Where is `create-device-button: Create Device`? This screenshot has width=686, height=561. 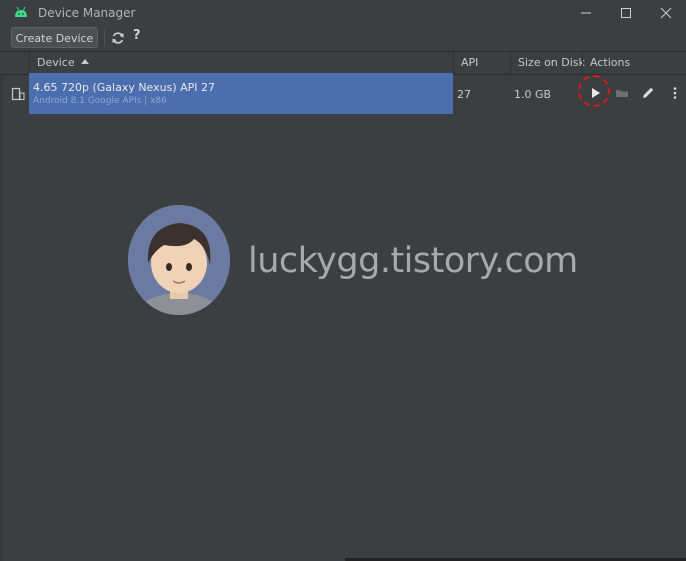
create-device-button: Create Device is located at coordinates (54, 37).